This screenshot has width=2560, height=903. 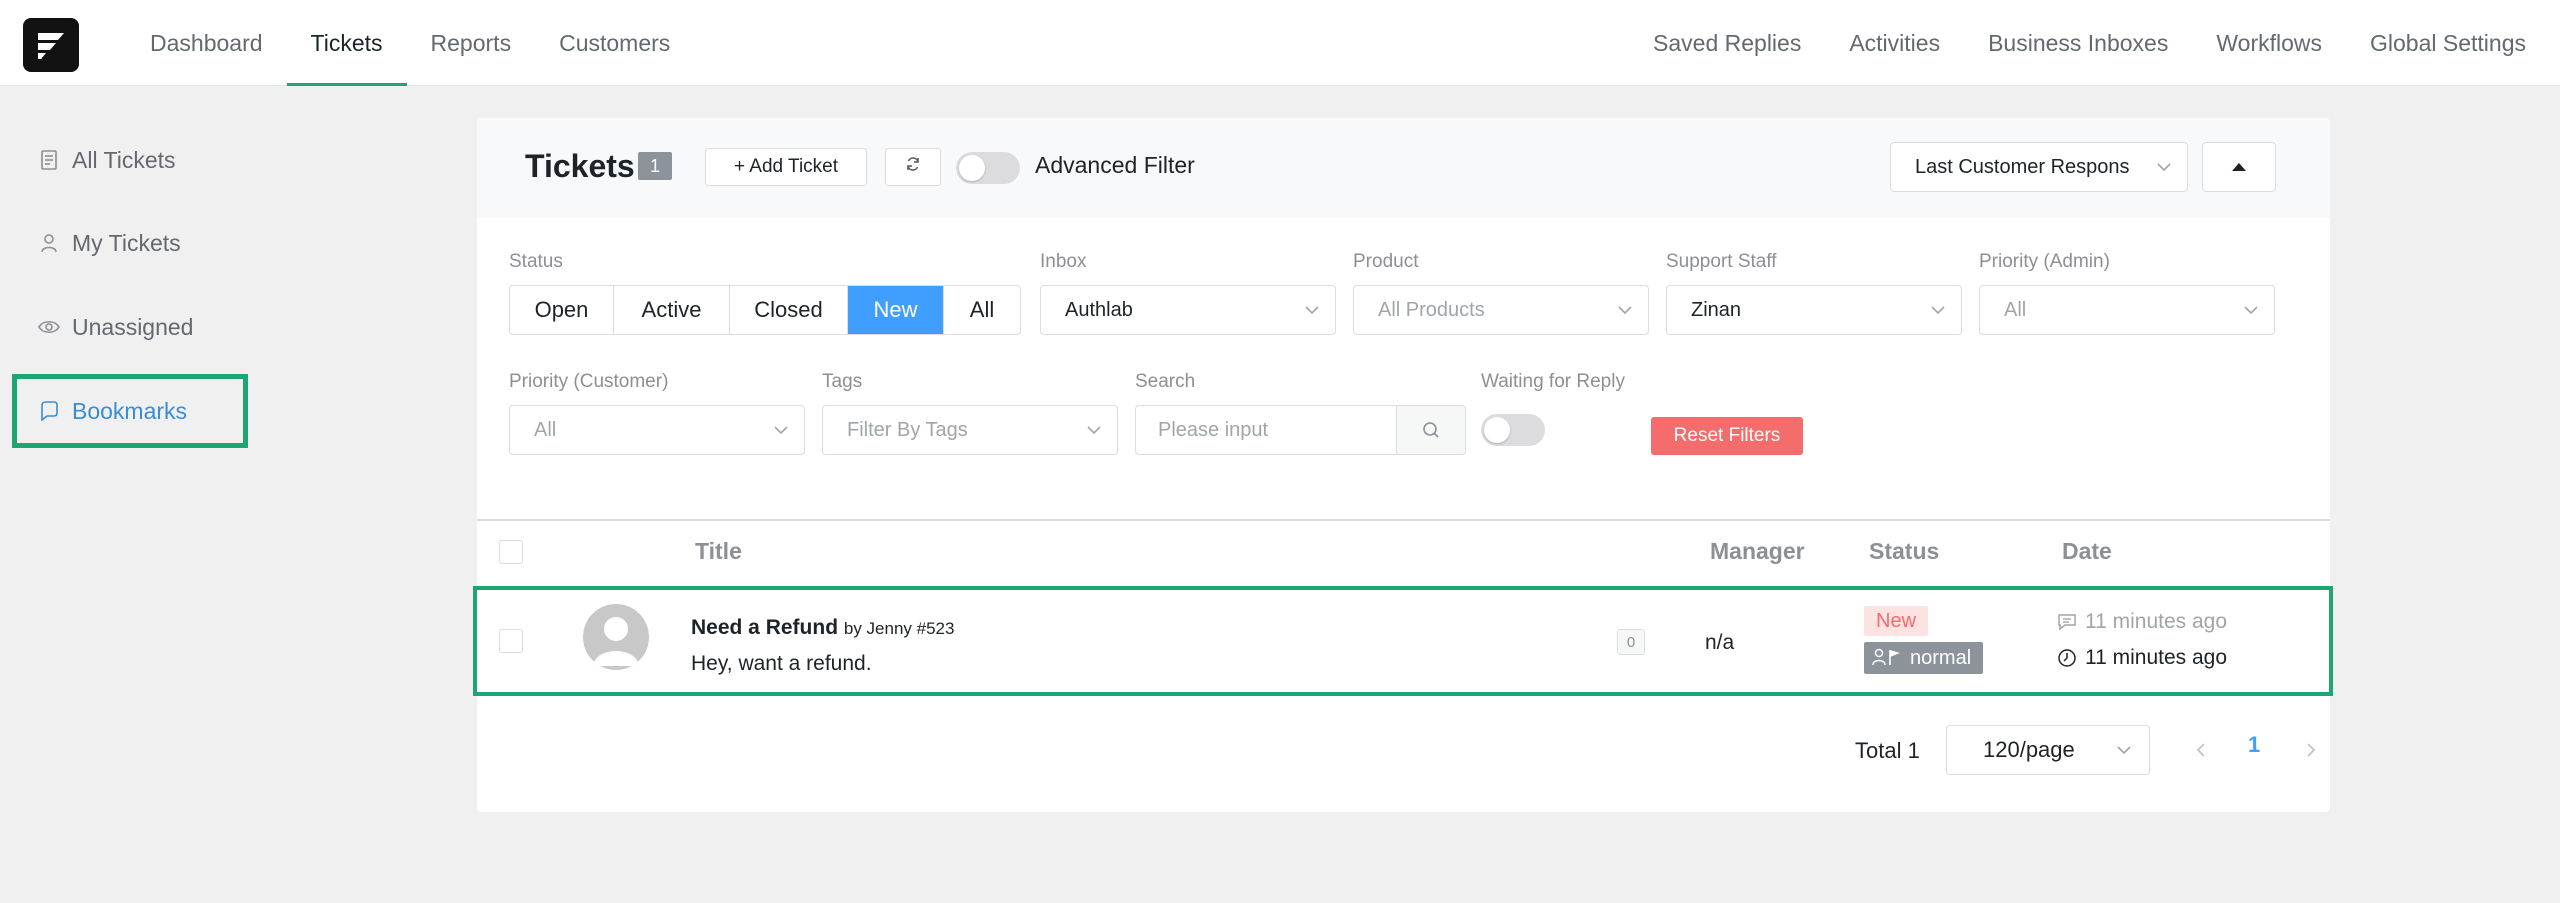 What do you see at coordinates (1213, 429) in the screenshot?
I see `search-placeholder: Please input` at bounding box center [1213, 429].